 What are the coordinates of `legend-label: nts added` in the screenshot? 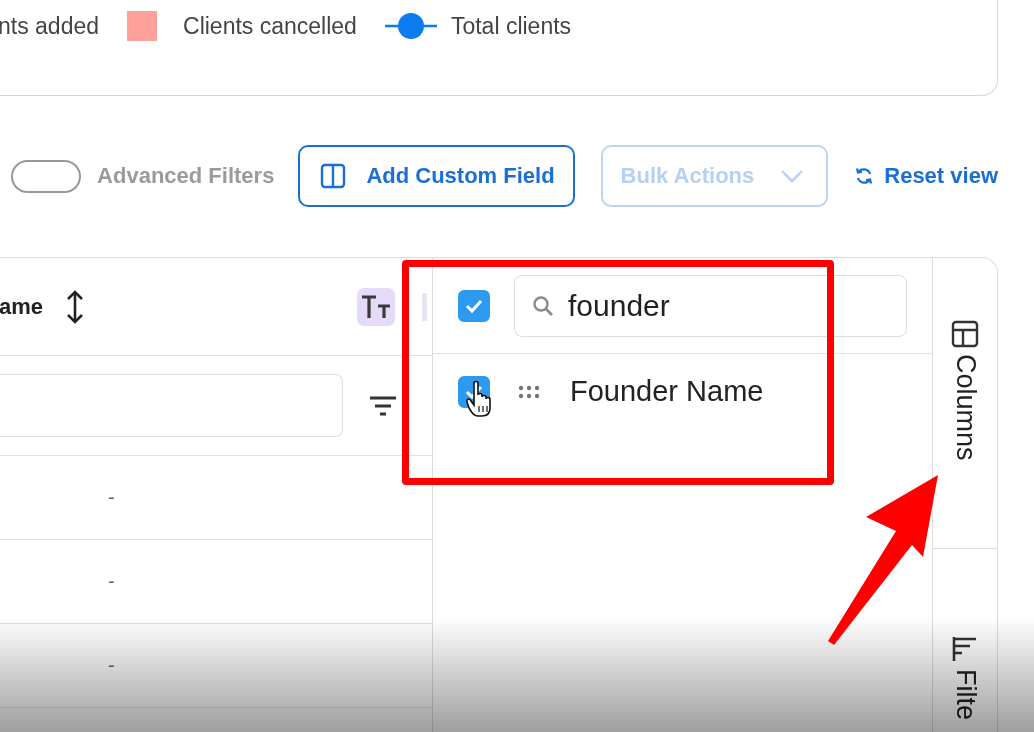 It's located at (50, 26).